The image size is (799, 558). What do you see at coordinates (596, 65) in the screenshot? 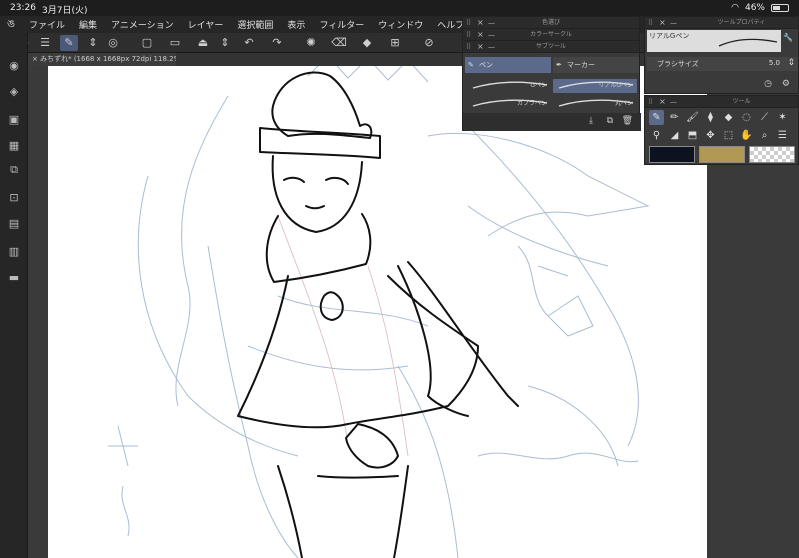
I see `tab-marker: ✒ マーカー` at bounding box center [596, 65].